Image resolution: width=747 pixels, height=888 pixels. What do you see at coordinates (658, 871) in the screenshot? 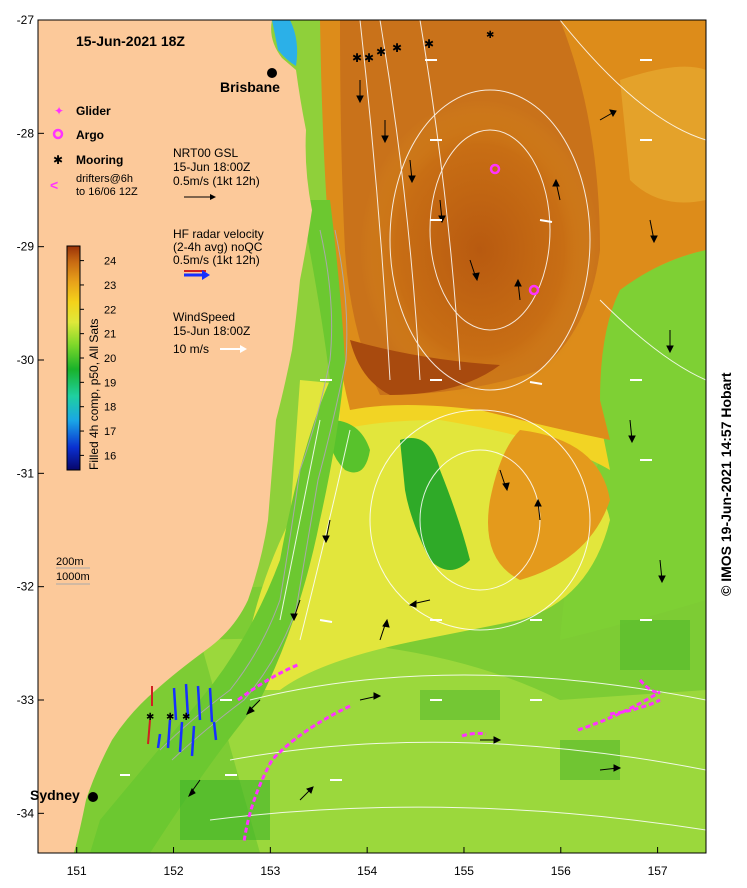
I see `lon-tick-label: 157` at bounding box center [658, 871].